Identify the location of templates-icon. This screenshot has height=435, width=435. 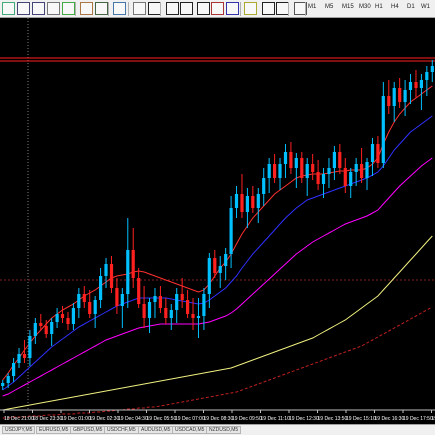
(139, 8).